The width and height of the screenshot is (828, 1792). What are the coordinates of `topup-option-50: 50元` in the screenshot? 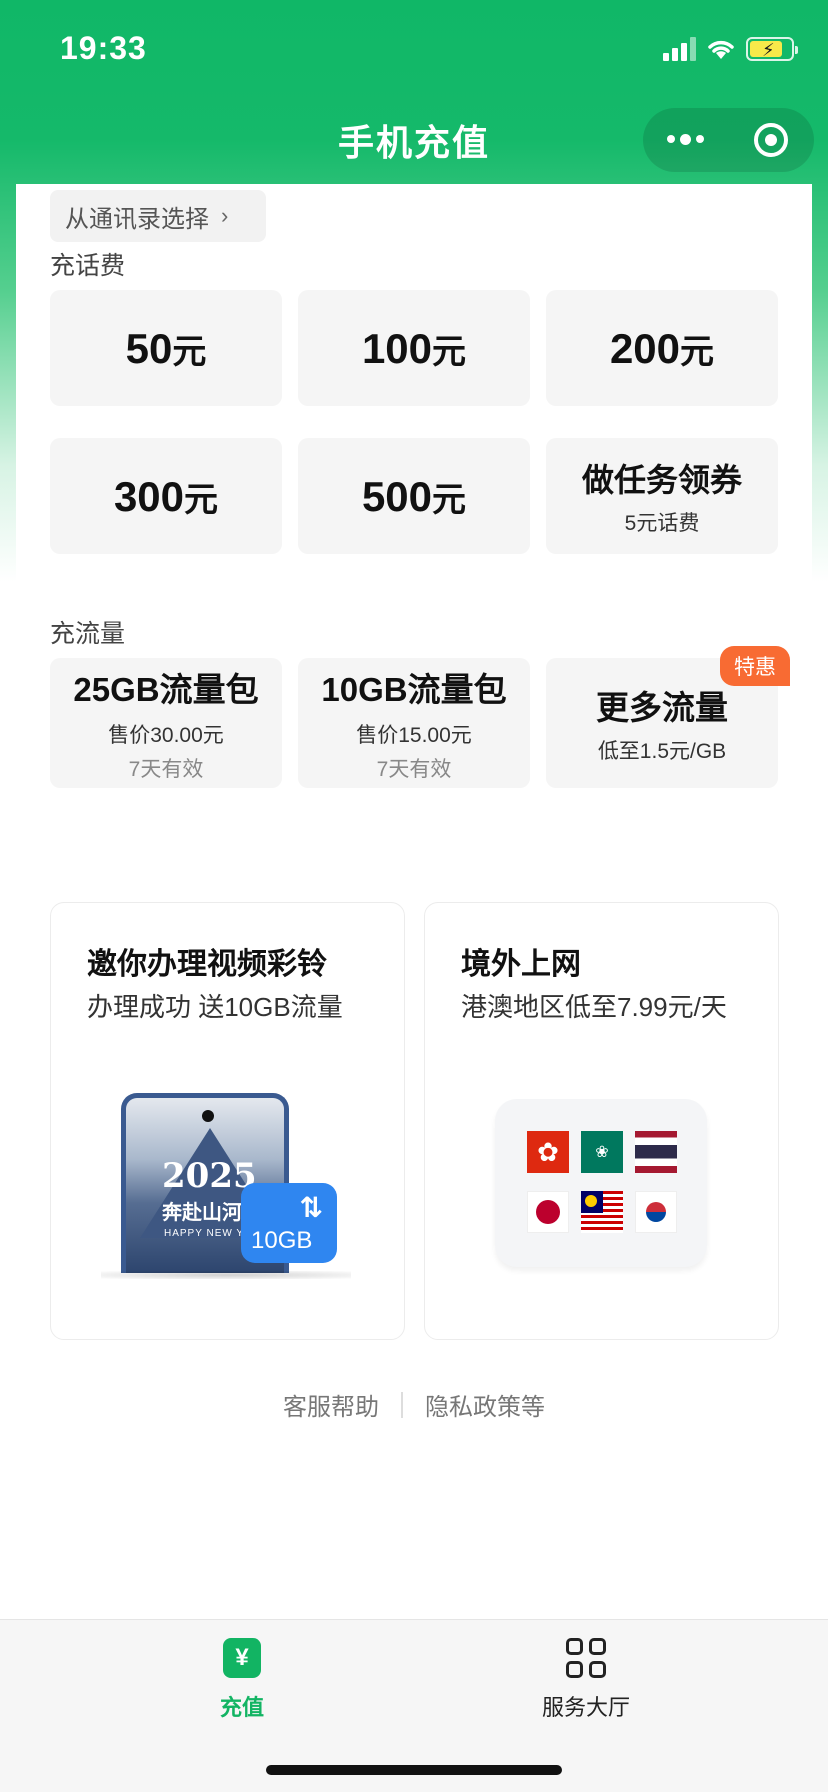 It's located at (166, 348).